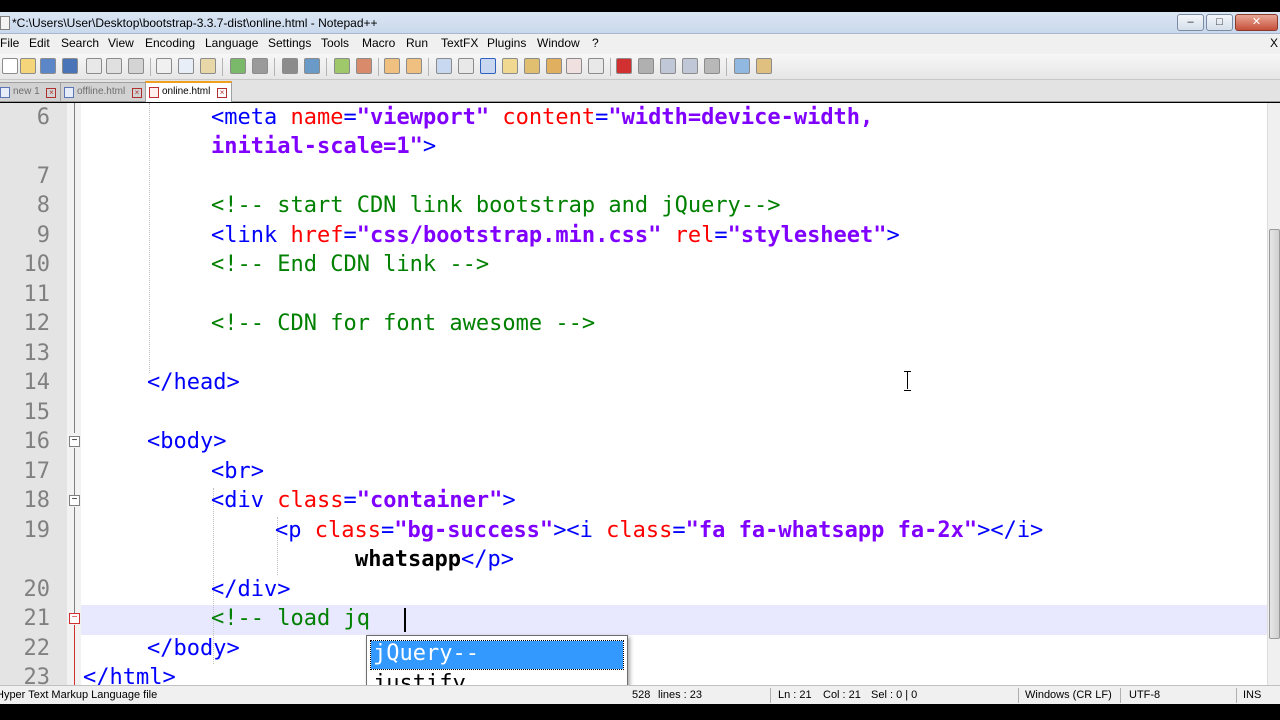  What do you see at coordinates (632, 530) in the screenshot?
I see `attribute-token: class` at bounding box center [632, 530].